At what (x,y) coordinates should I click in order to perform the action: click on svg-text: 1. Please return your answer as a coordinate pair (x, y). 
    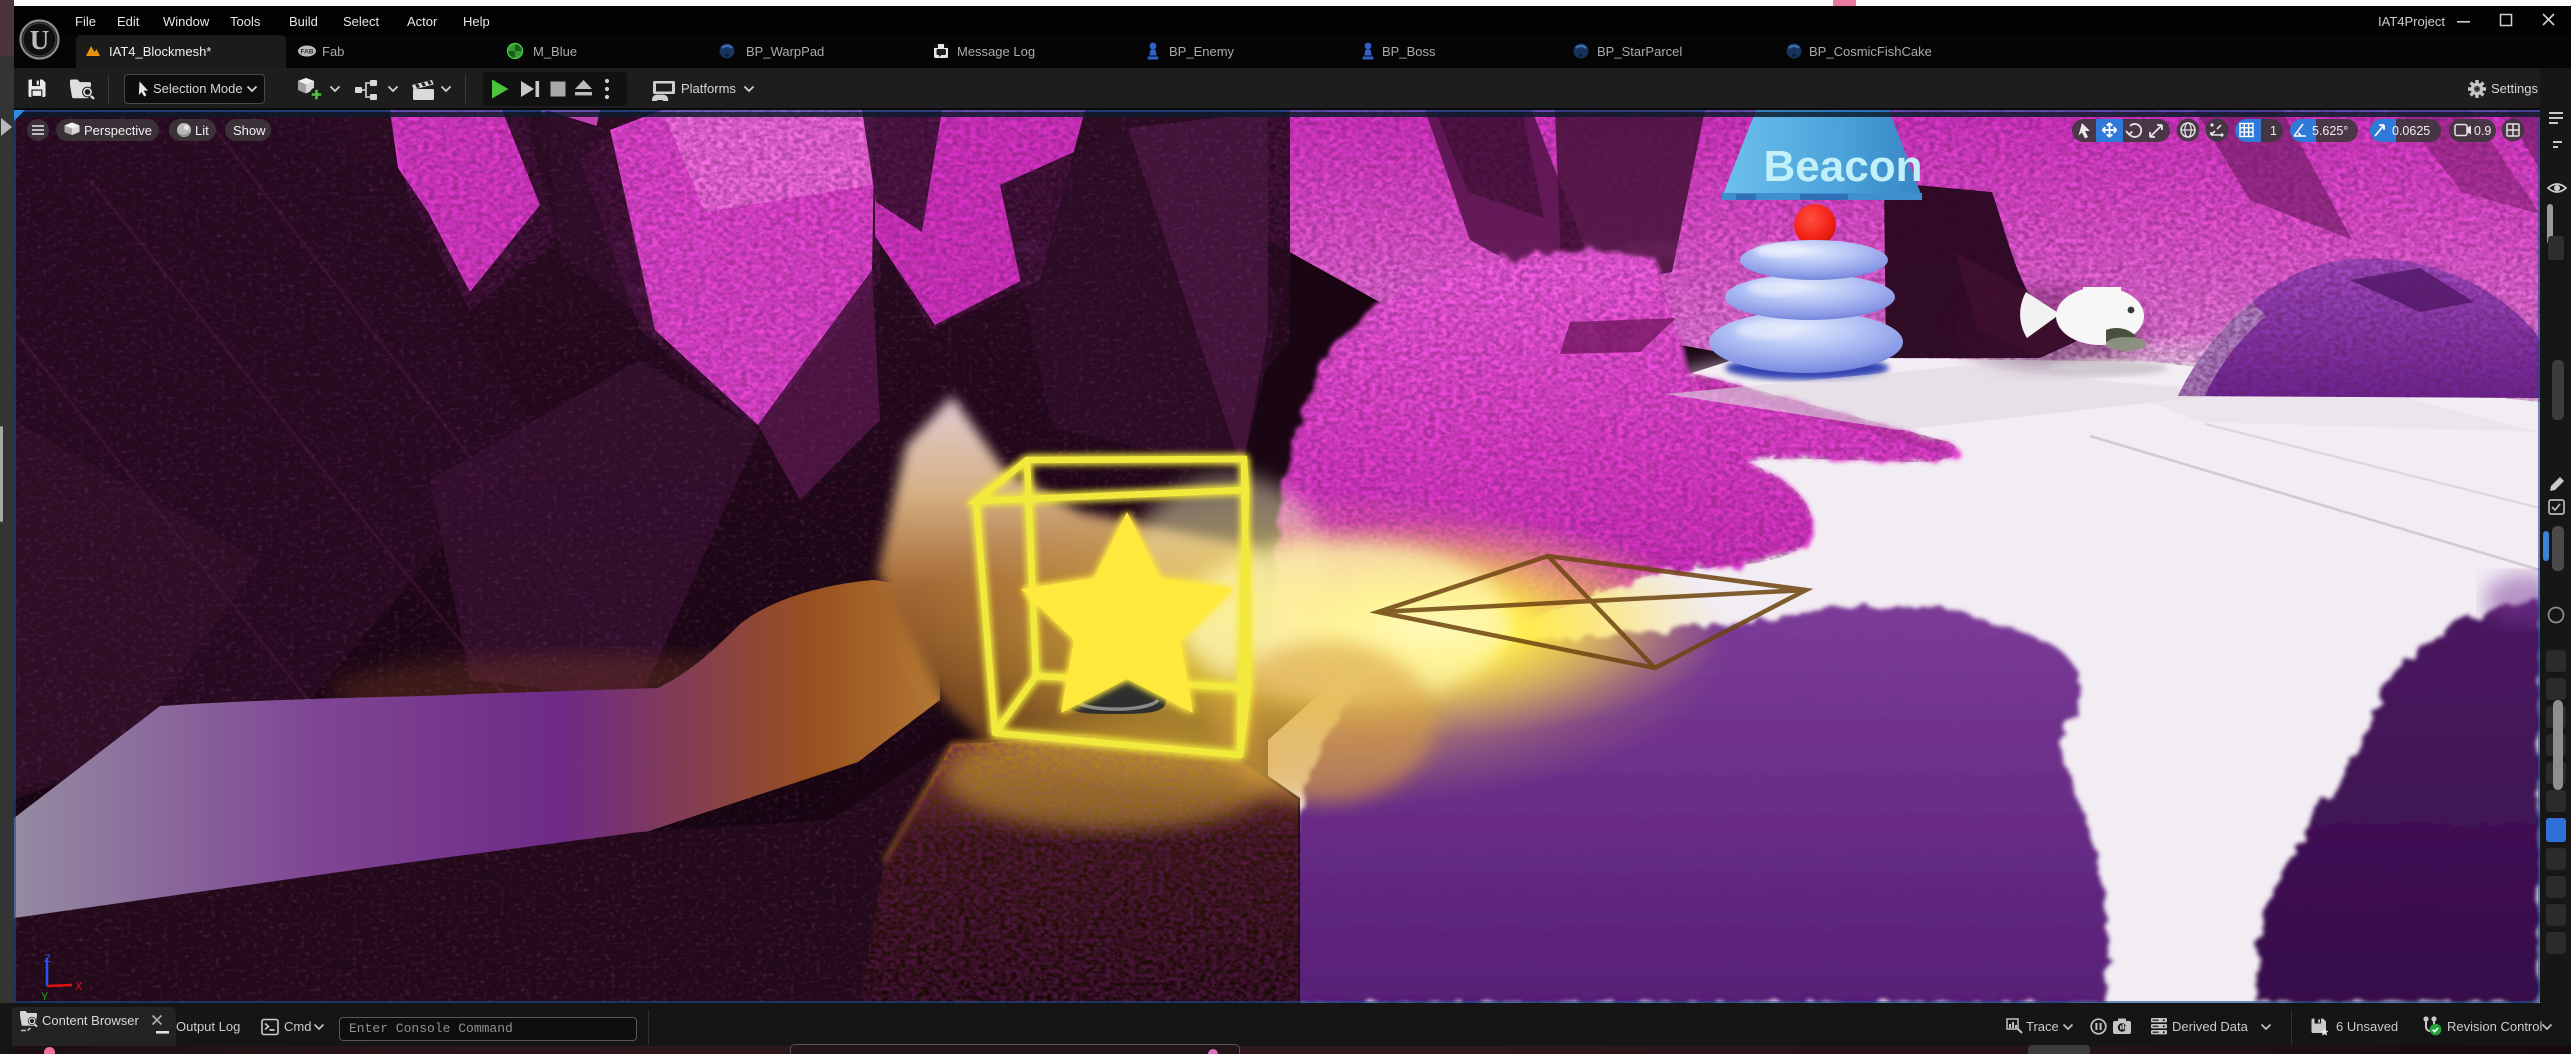
    Looking at the image, I should click on (2273, 131).